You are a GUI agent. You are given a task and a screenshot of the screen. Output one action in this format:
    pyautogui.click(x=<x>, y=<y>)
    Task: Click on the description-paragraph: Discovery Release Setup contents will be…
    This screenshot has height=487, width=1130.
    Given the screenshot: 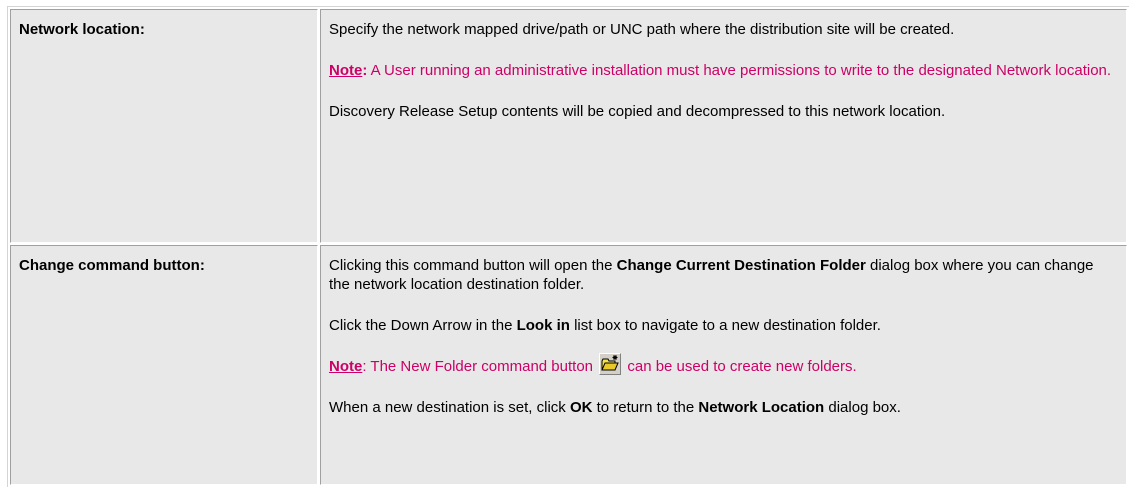 What is the action you would take?
    pyautogui.click(x=637, y=111)
    